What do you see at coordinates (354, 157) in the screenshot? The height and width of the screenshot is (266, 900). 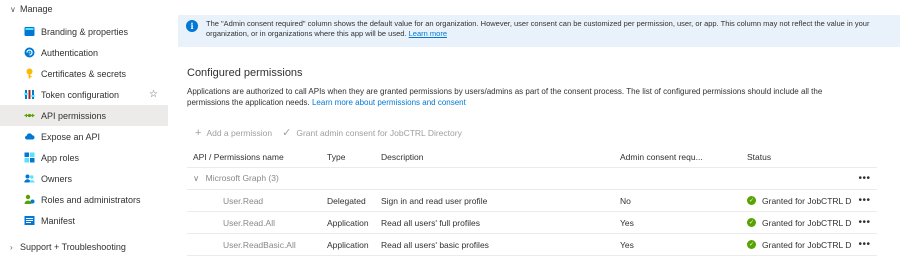 I see `column-header-type: Type` at bounding box center [354, 157].